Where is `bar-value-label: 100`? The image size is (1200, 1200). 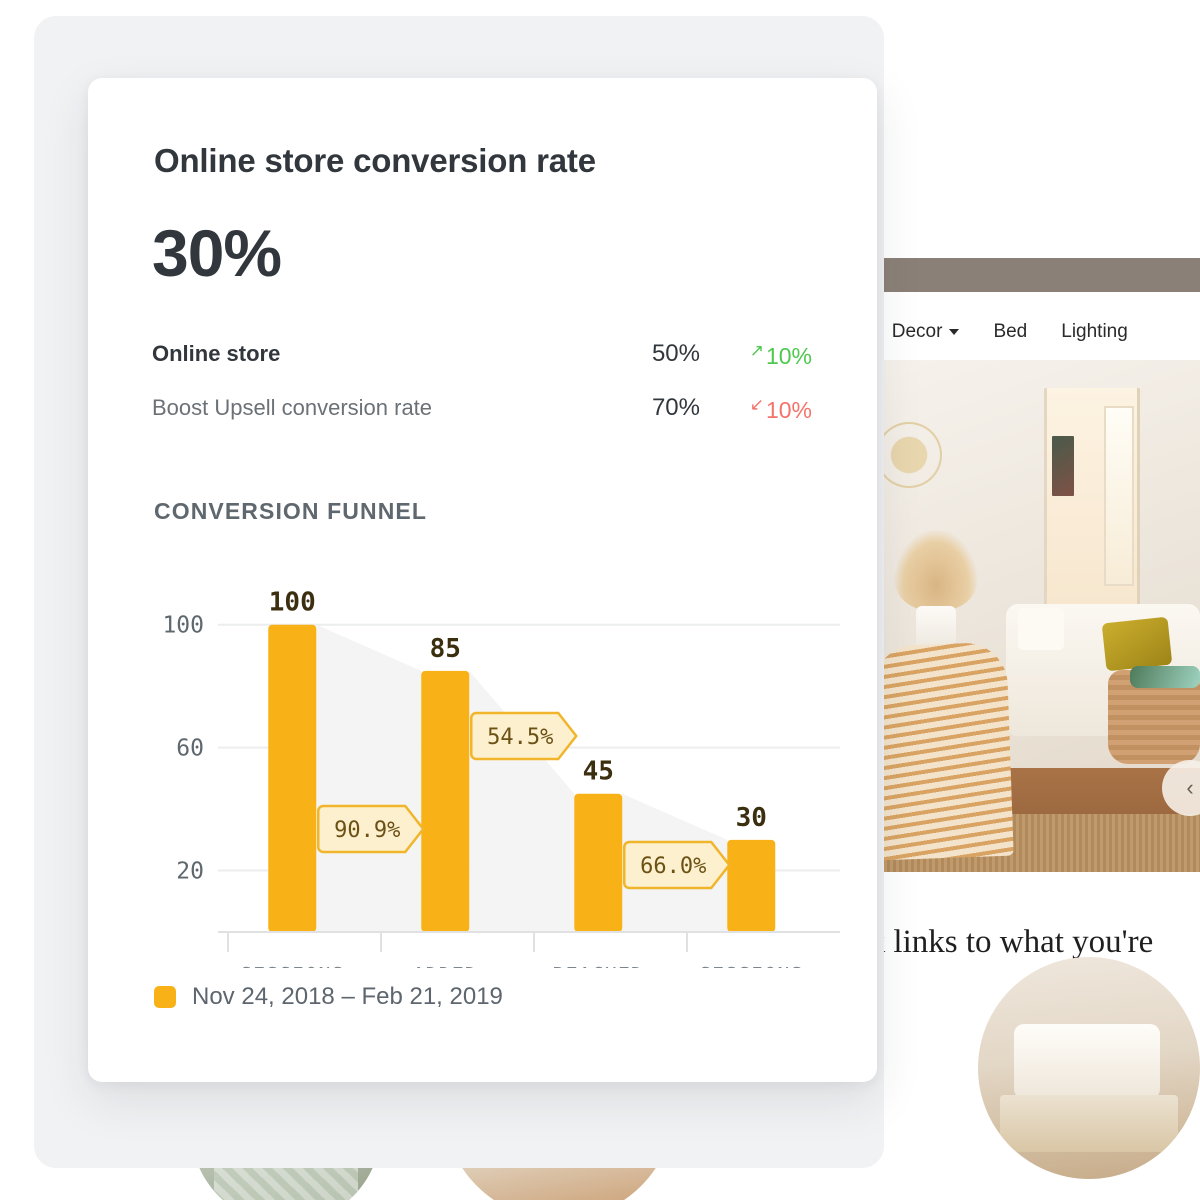
bar-value-label: 100 is located at coordinates (292, 603).